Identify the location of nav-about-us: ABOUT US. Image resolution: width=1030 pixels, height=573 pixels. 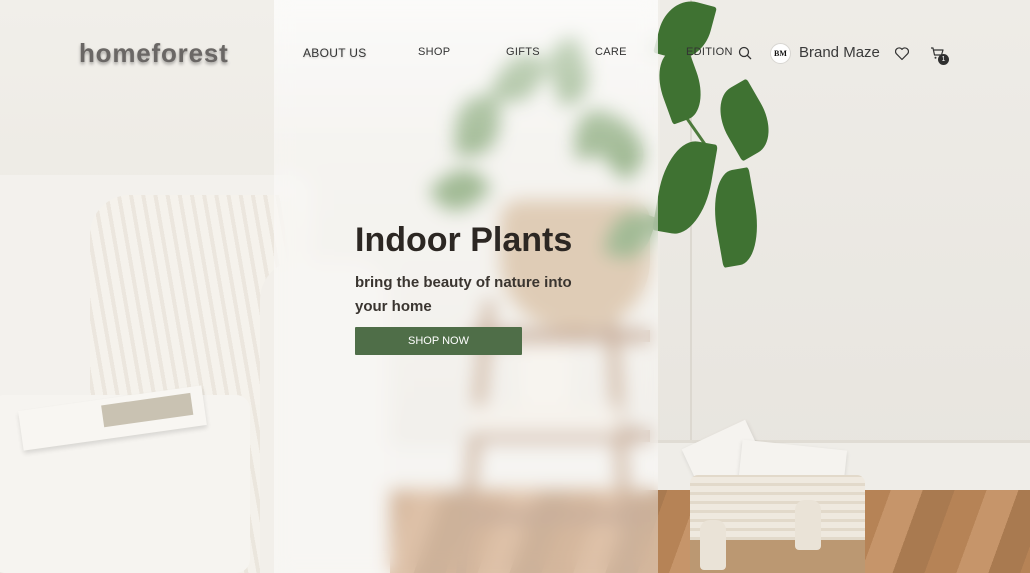
(335, 53).